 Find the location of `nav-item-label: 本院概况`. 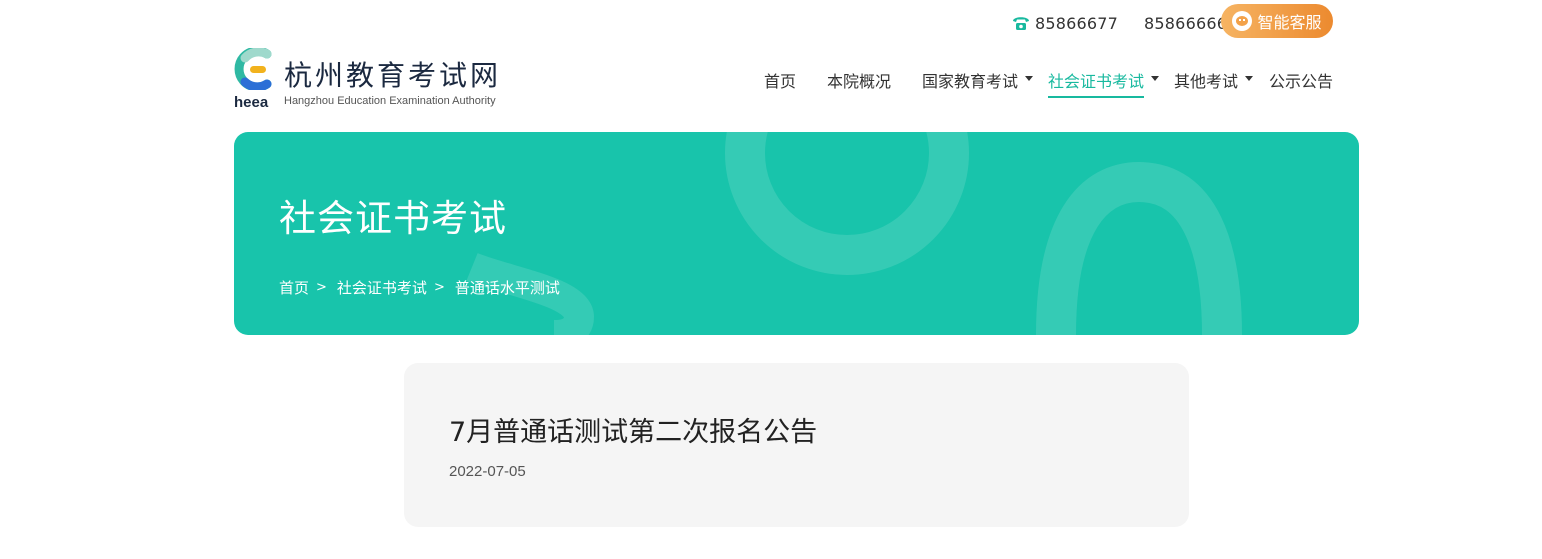

nav-item-label: 本院概况 is located at coordinates (859, 81).